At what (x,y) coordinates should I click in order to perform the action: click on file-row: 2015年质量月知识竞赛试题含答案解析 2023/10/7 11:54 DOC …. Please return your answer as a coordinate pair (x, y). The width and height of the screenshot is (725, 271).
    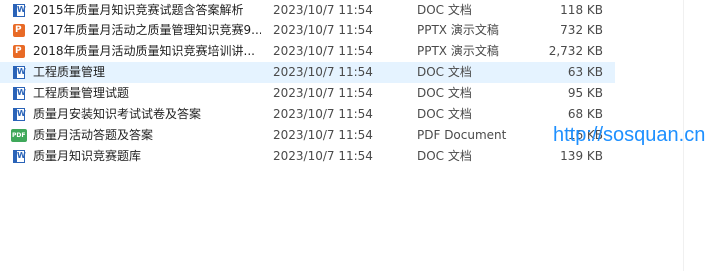
    Looking at the image, I should click on (307, 10).